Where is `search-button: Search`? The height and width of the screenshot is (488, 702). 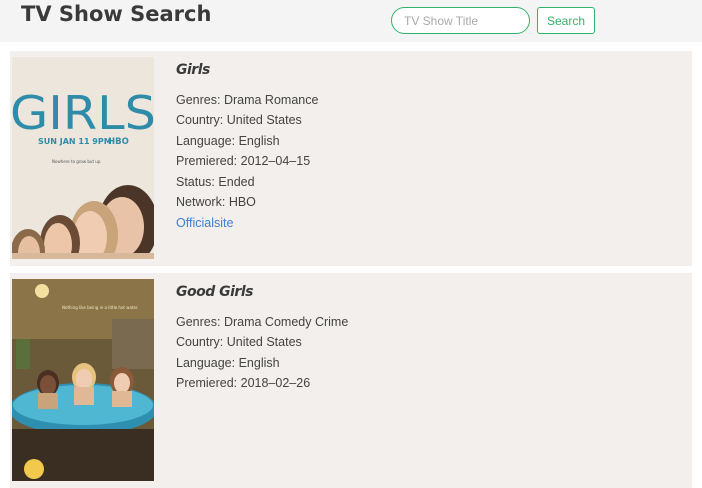
search-button: Search is located at coordinates (566, 20).